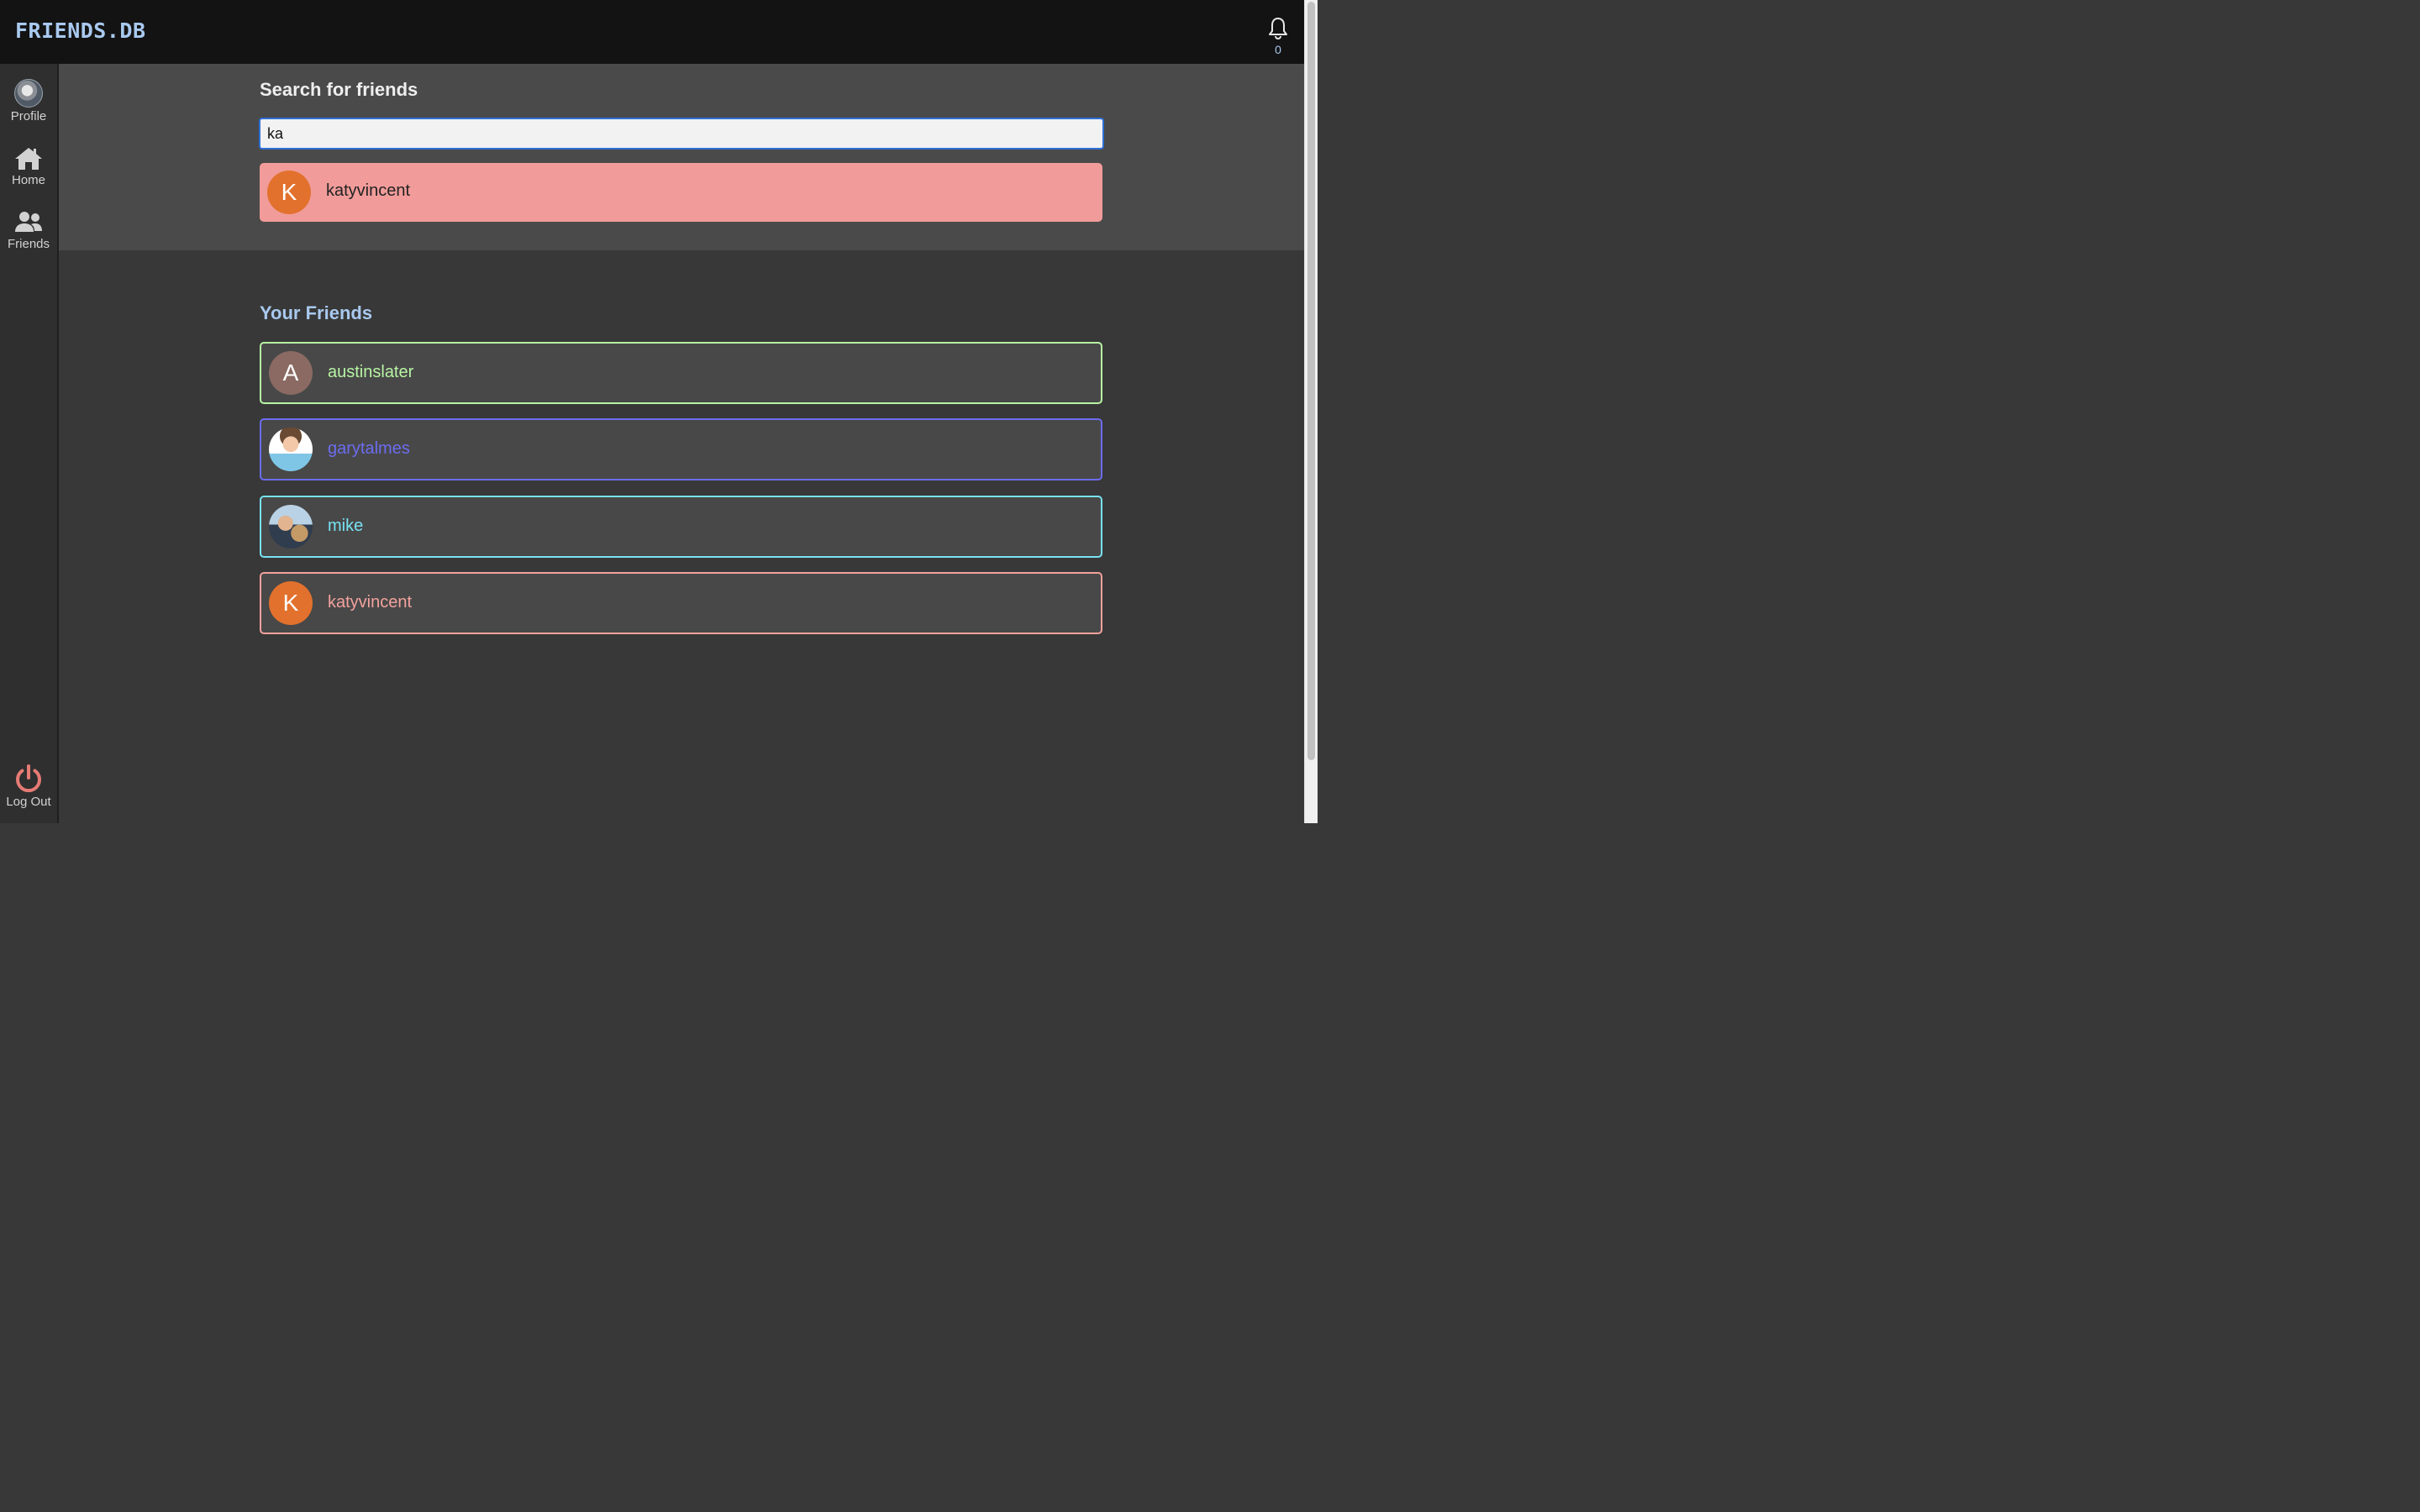 This screenshot has width=2420, height=1512. I want to click on power-icon, so click(28, 778).